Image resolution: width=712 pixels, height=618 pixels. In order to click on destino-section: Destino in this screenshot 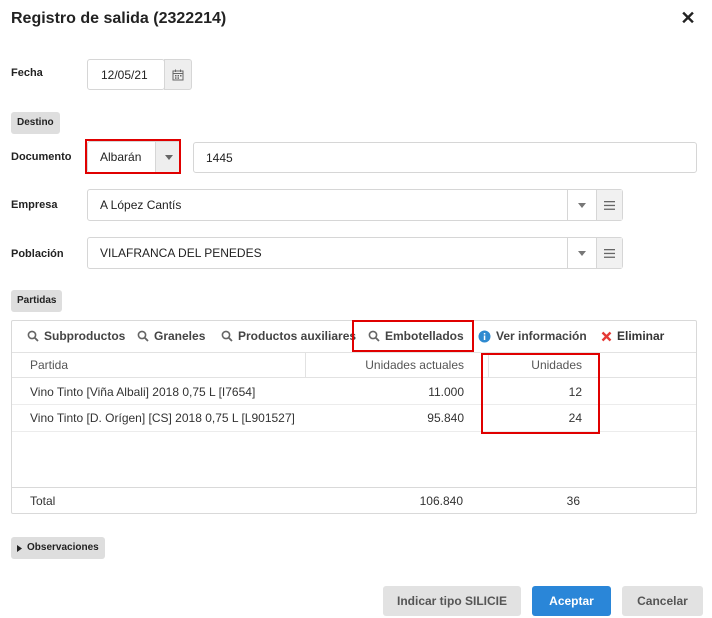, I will do `click(35, 123)`.